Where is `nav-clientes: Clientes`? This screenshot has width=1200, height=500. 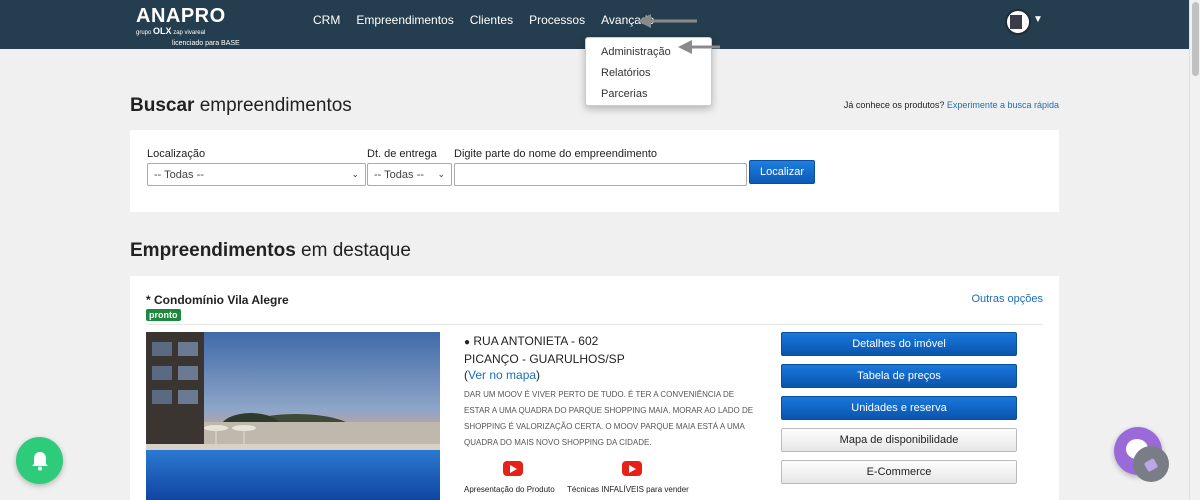 nav-clientes: Clientes is located at coordinates (491, 20).